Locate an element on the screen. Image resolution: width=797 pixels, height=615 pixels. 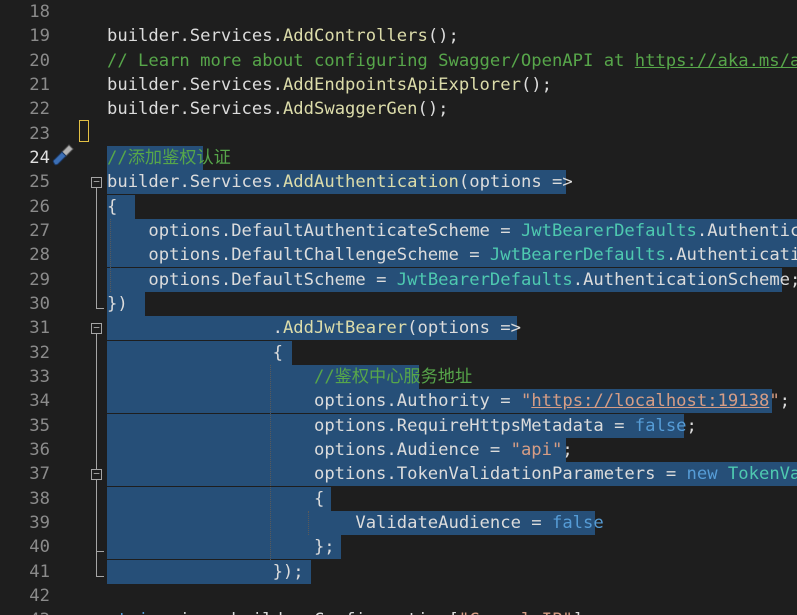
line-number: 34 is located at coordinates (39, 401).